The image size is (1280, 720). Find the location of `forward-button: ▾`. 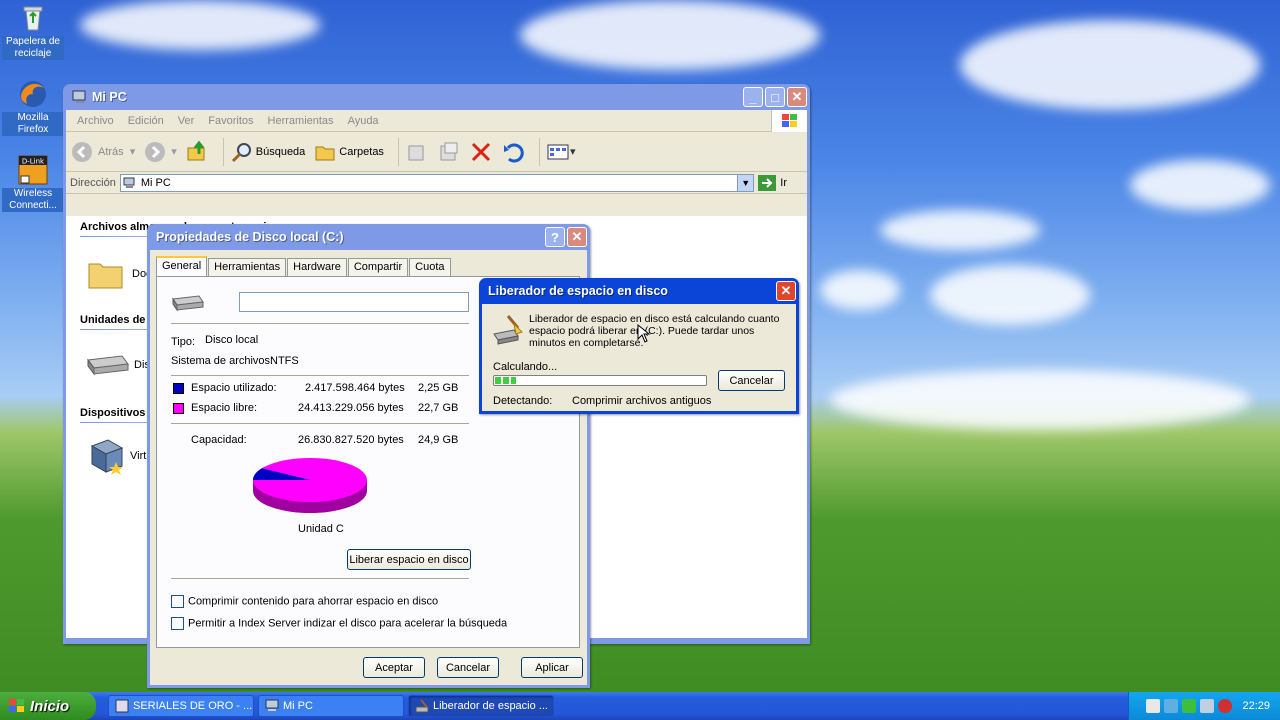

forward-button: ▾ is located at coordinates (160, 152).